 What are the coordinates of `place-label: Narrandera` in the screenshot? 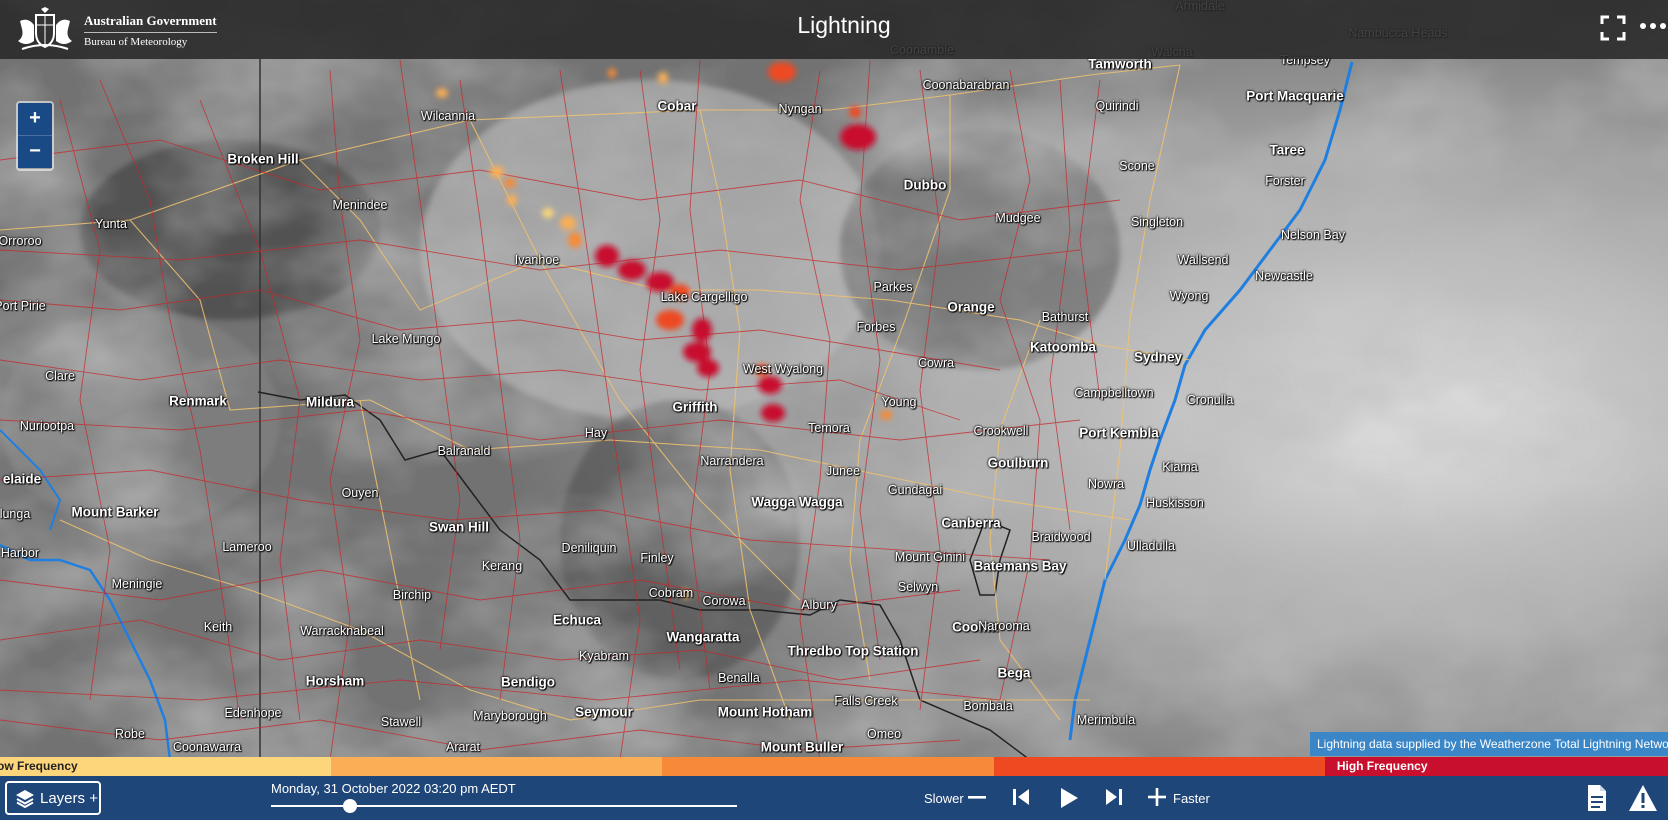 It's located at (732, 461).